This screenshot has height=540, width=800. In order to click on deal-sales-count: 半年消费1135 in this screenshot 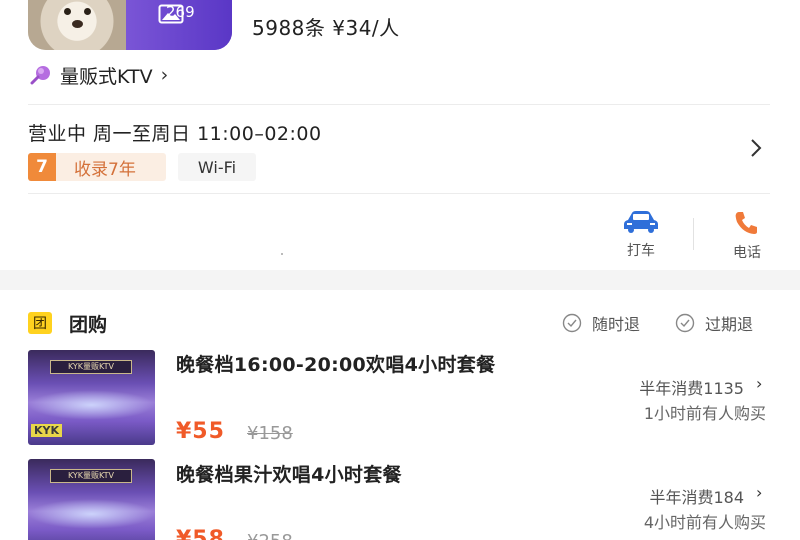, I will do `click(691, 388)`.